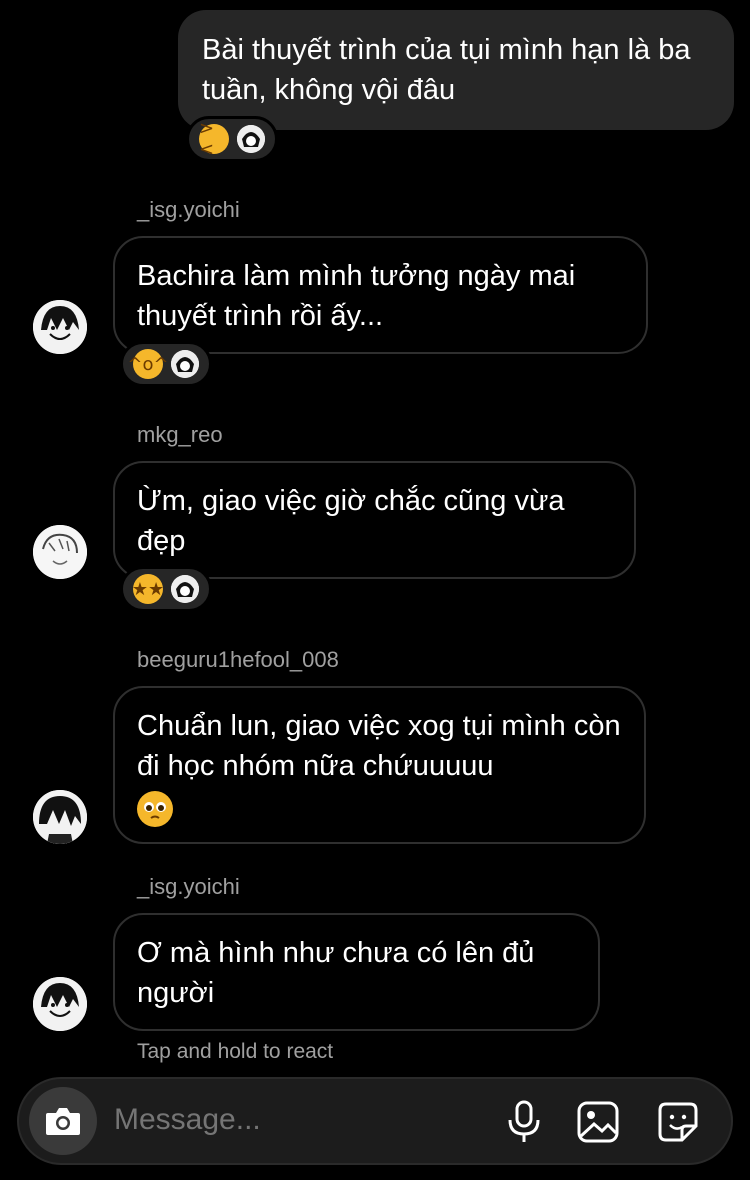 This screenshot has height=1180, width=750. I want to click on react-hint: Tap and hold to react, so click(235, 1051).